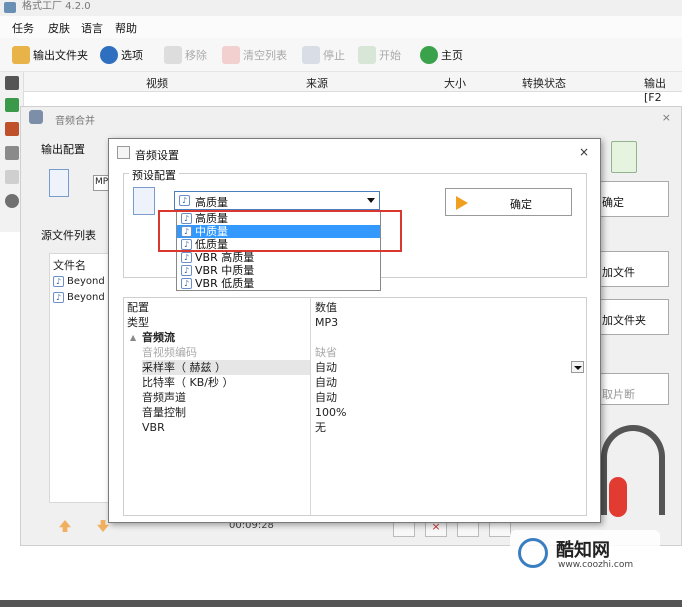  Describe the element at coordinates (355, 307) in the screenshot. I see `grid-header-row: 配置 数值` at that location.